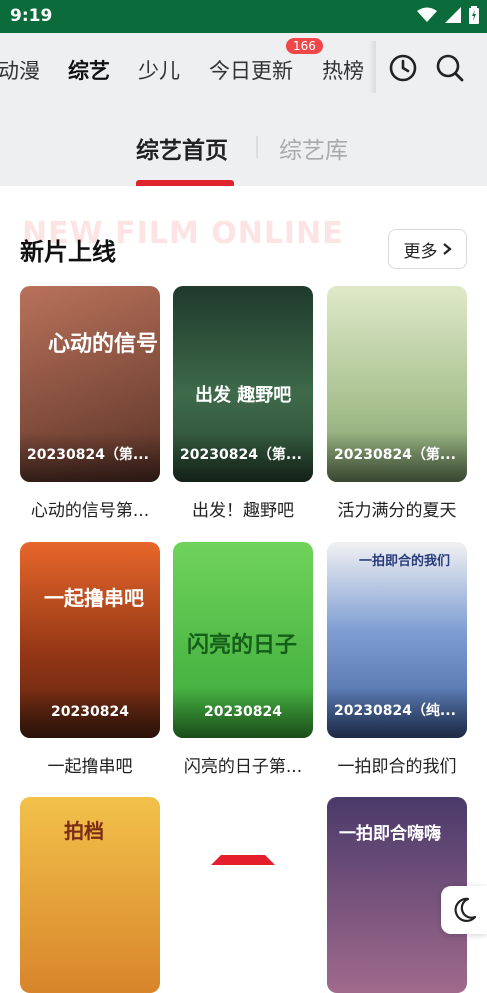 Image resolution: width=487 pixels, height=993 pixels. I want to click on poster-art-text: 闪亮的日子, so click(242, 645).